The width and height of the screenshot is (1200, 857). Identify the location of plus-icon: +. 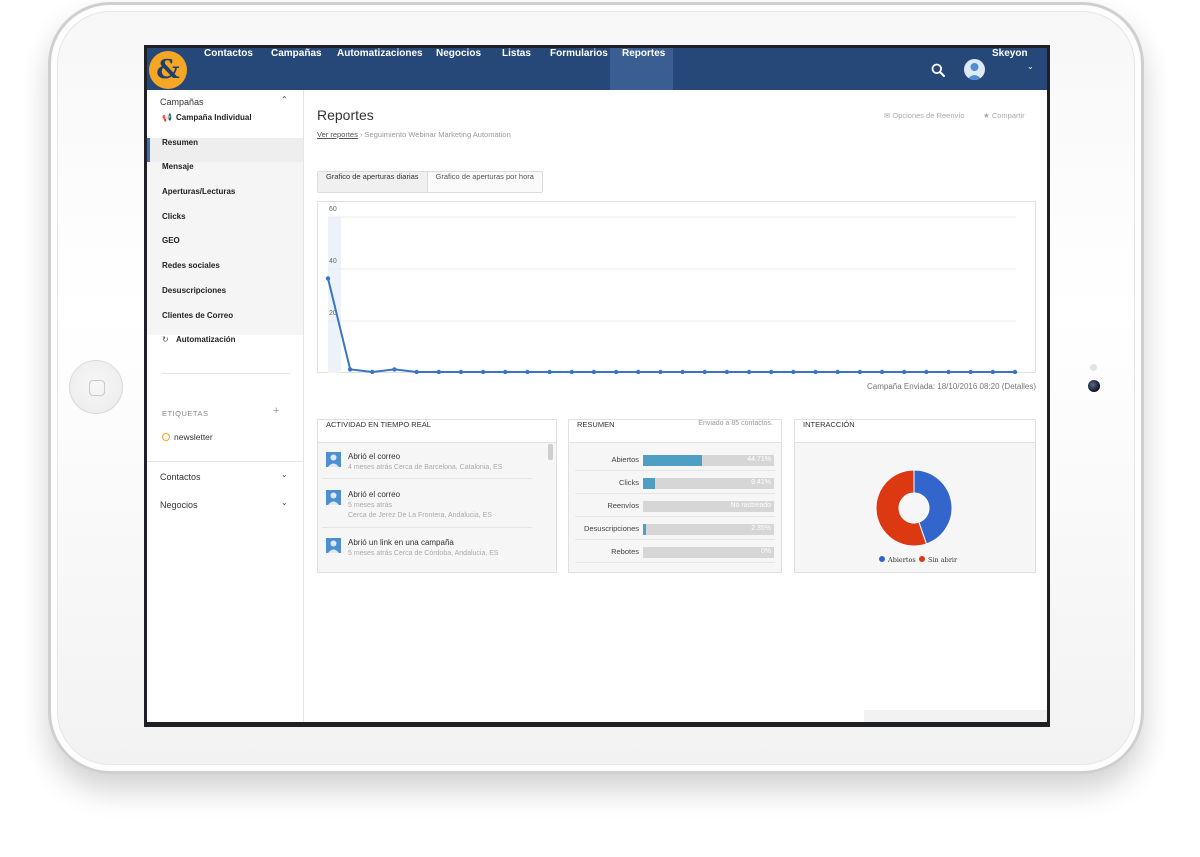
(276, 411).